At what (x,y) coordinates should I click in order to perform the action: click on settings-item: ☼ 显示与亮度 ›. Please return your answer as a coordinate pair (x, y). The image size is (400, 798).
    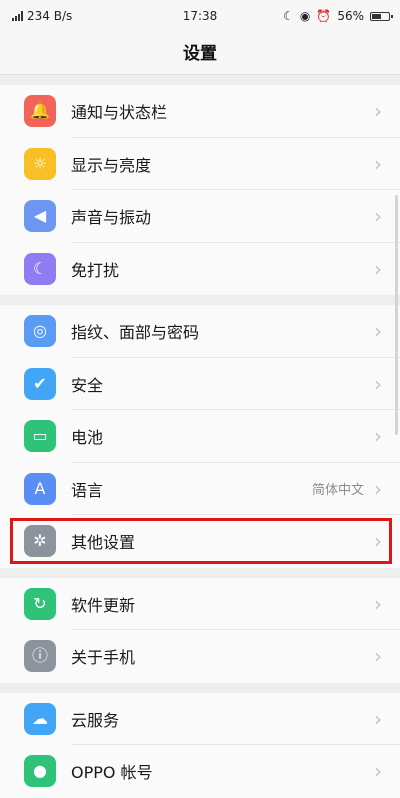
    Looking at the image, I should click on (200, 164).